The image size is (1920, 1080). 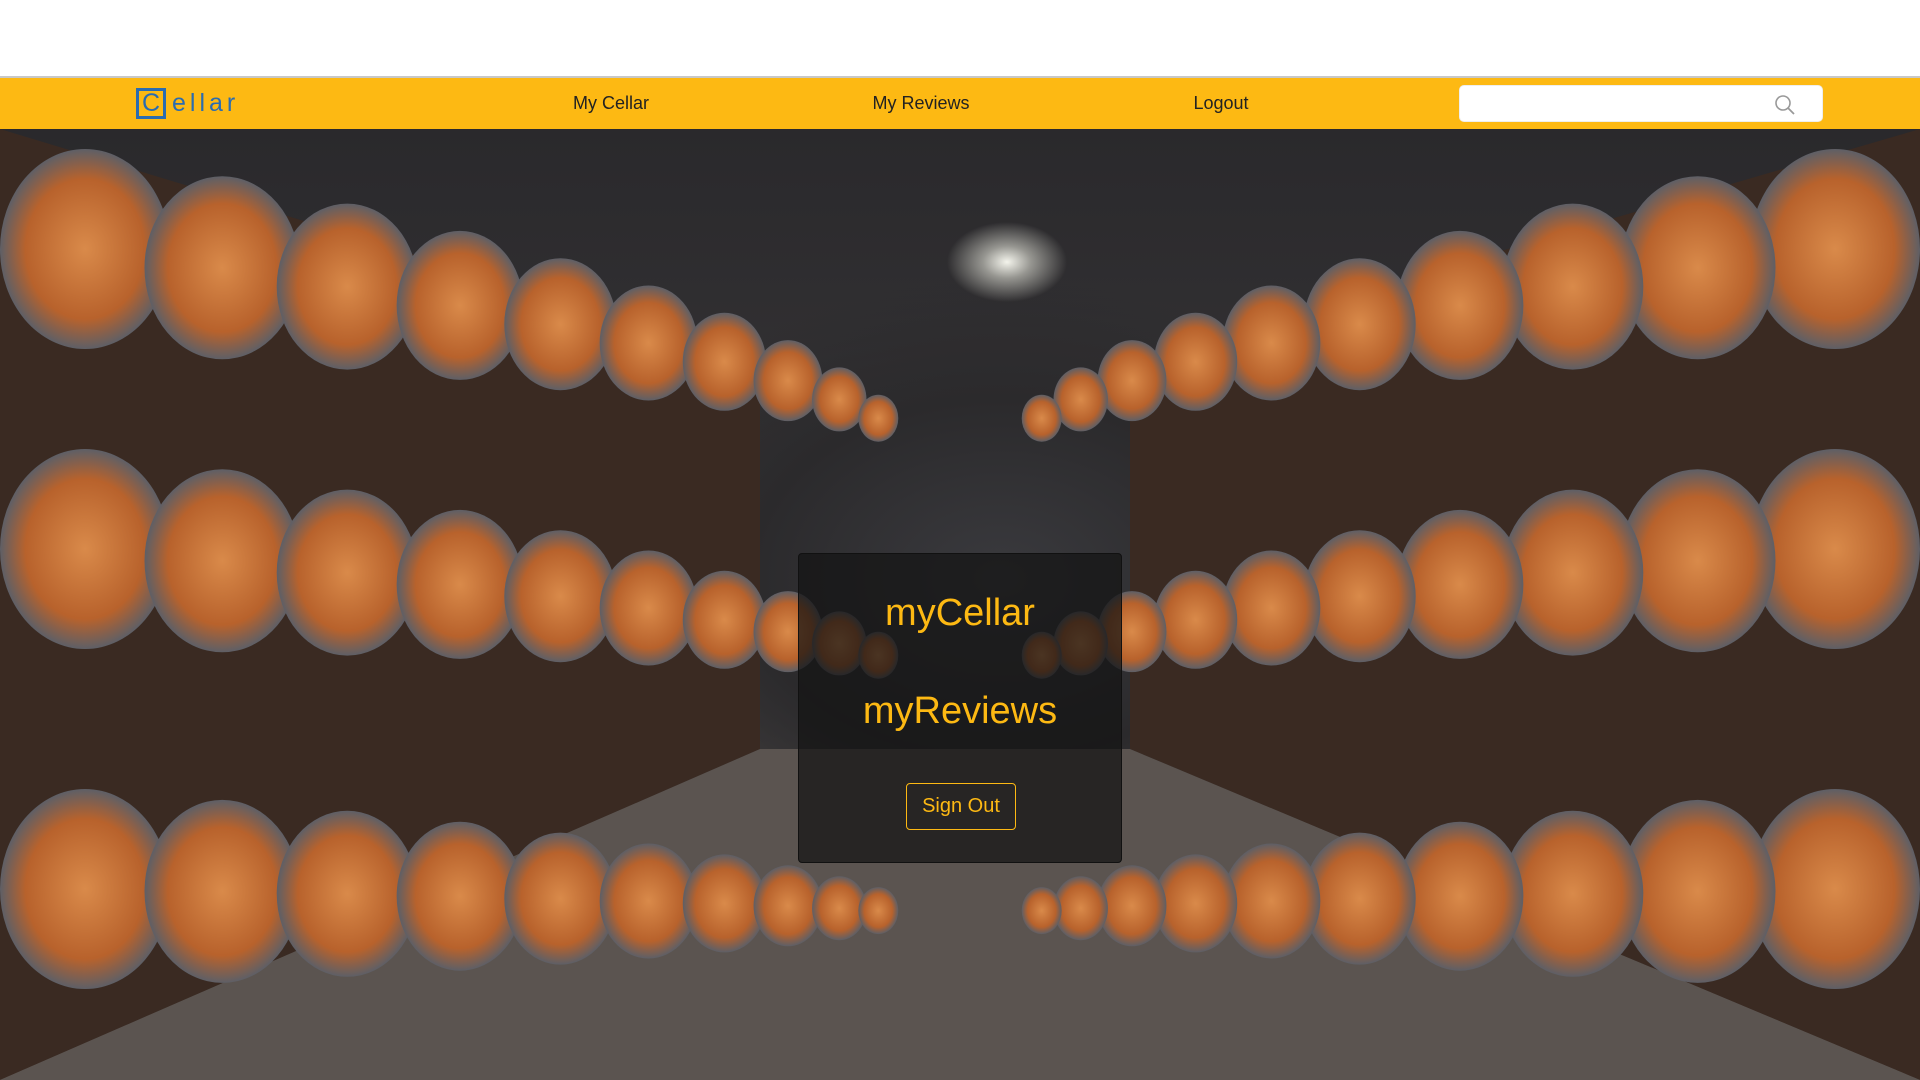 What do you see at coordinates (1785, 105) in the screenshot?
I see `search-icon` at bounding box center [1785, 105].